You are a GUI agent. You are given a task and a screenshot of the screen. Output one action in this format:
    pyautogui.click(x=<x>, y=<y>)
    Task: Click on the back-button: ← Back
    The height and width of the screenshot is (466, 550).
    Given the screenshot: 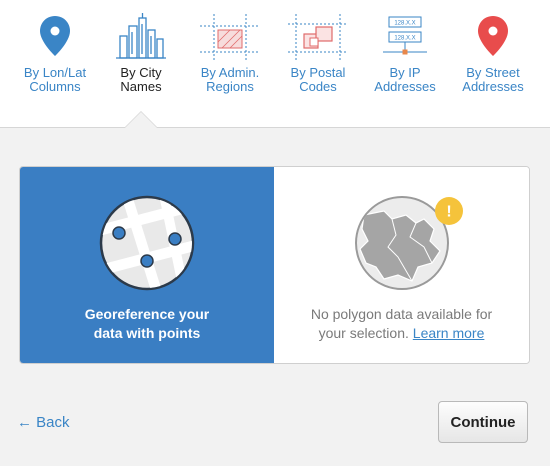 What is the action you would take?
    pyautogui.click(x=43, y=422)
    